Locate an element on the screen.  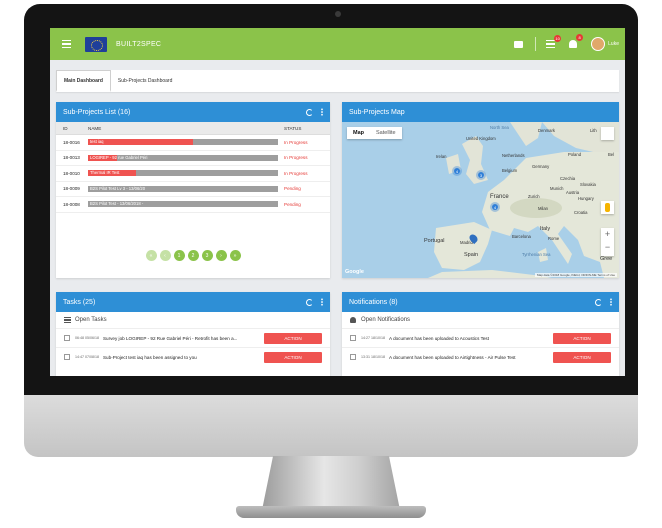
section-header: Open Notifications is located at coordinates (480, 320).